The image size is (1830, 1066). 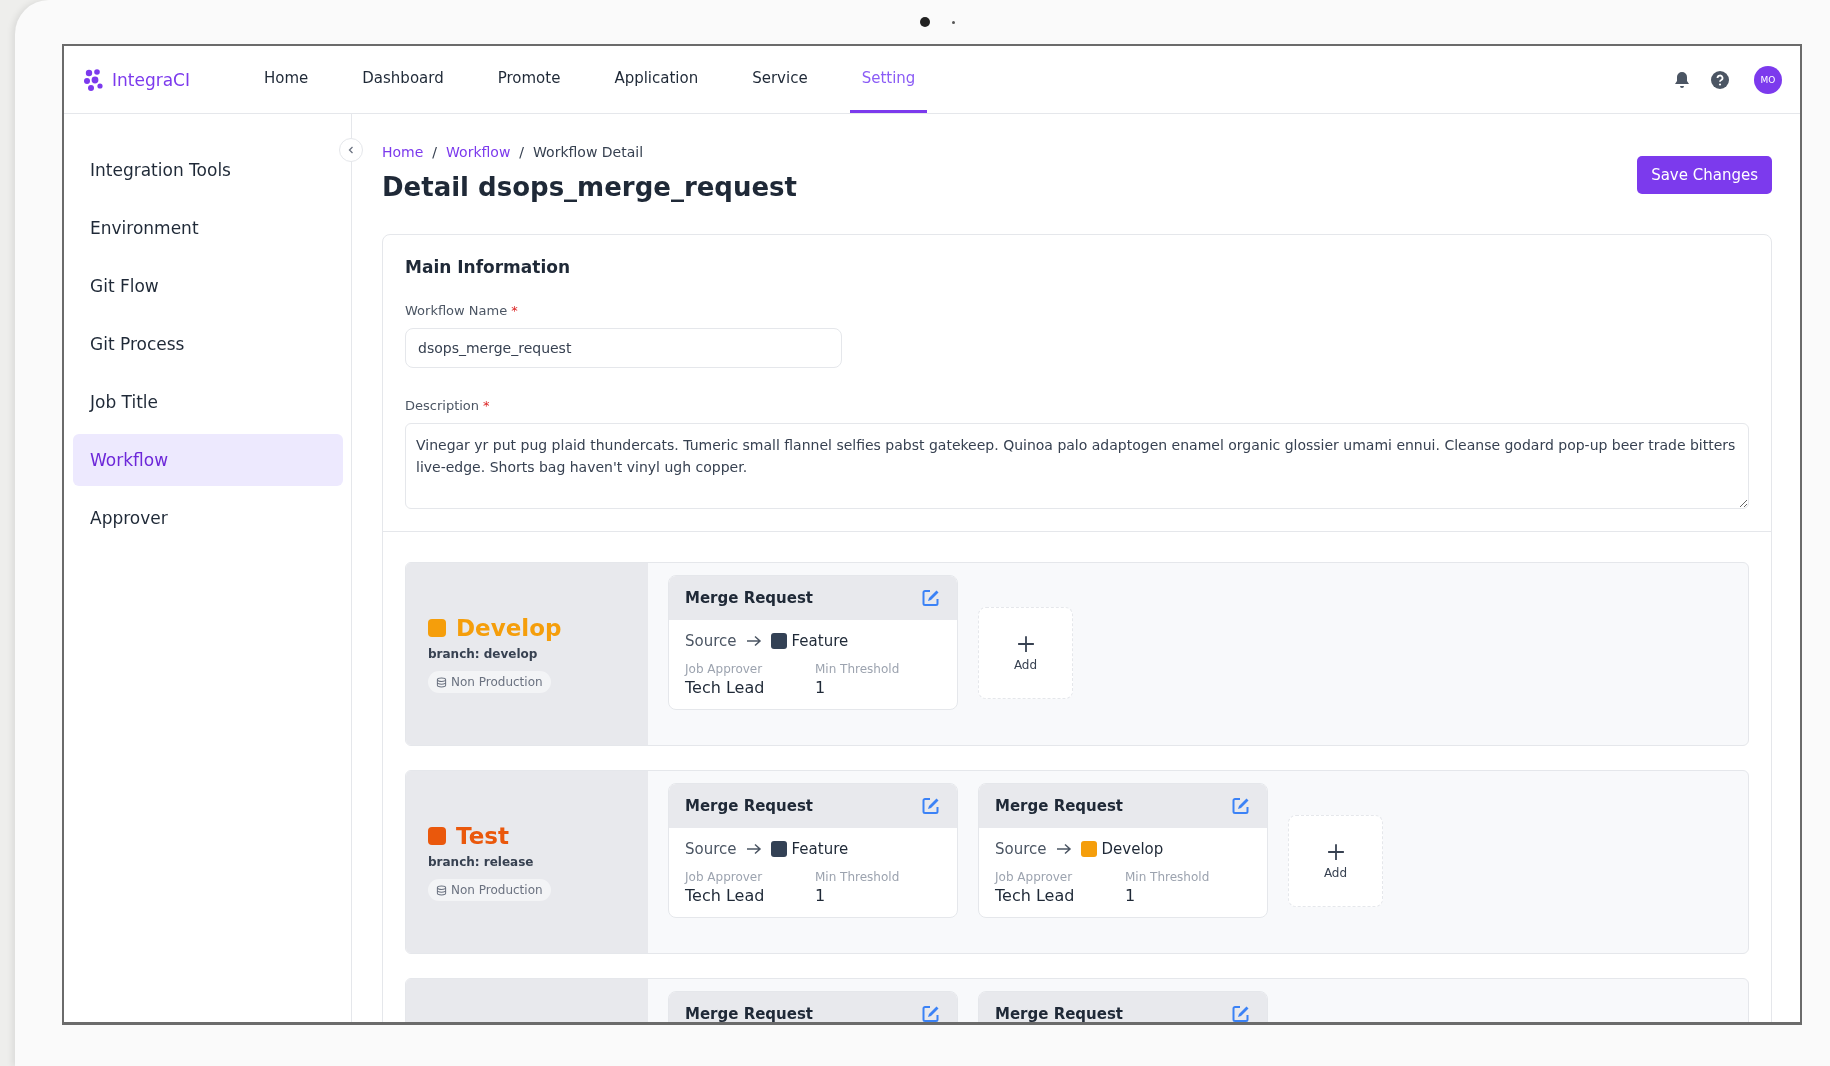 I want to click on nav-tab: Service, so click(x=780, y=79).